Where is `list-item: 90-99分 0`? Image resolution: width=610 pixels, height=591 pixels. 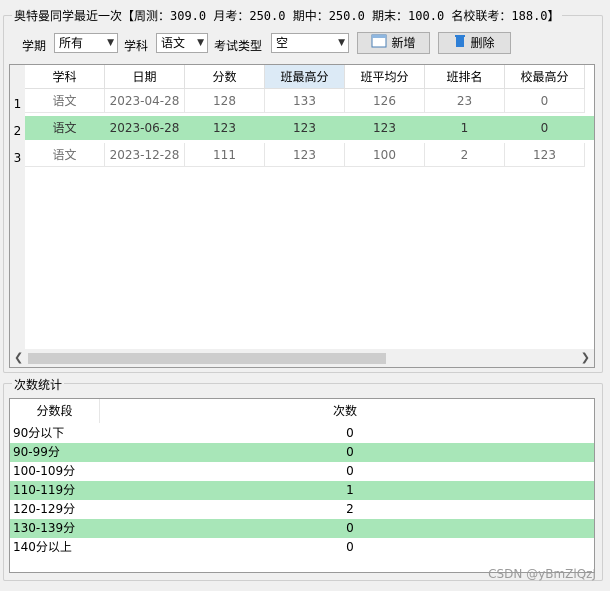 list-item: 90-99分 0 is located at coordinates (302, 452).